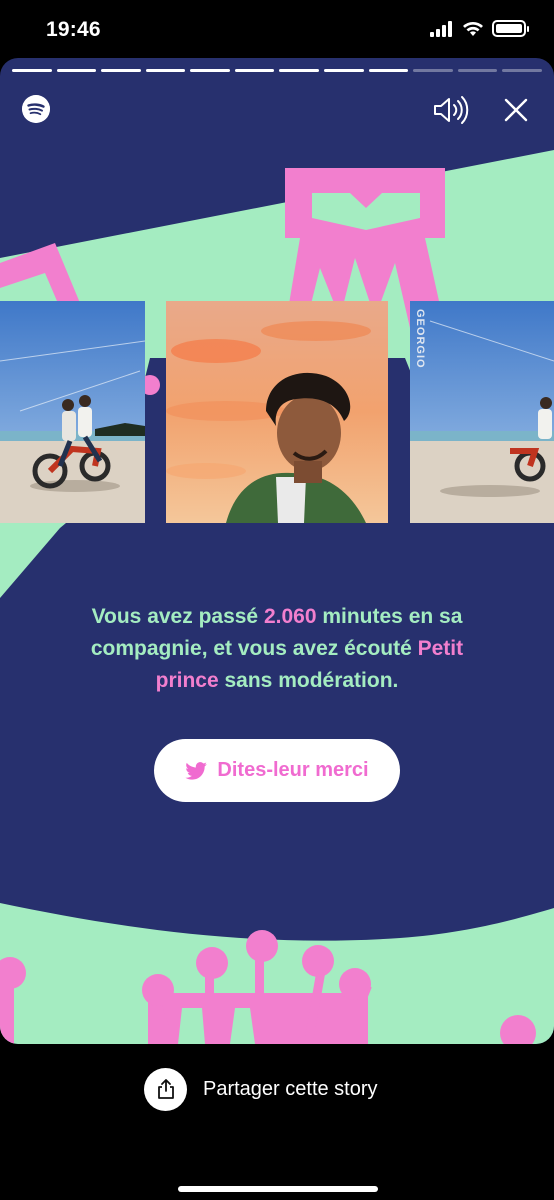  I want to click on thank-artist-button: Dites-leur merci, so click(277, 770).